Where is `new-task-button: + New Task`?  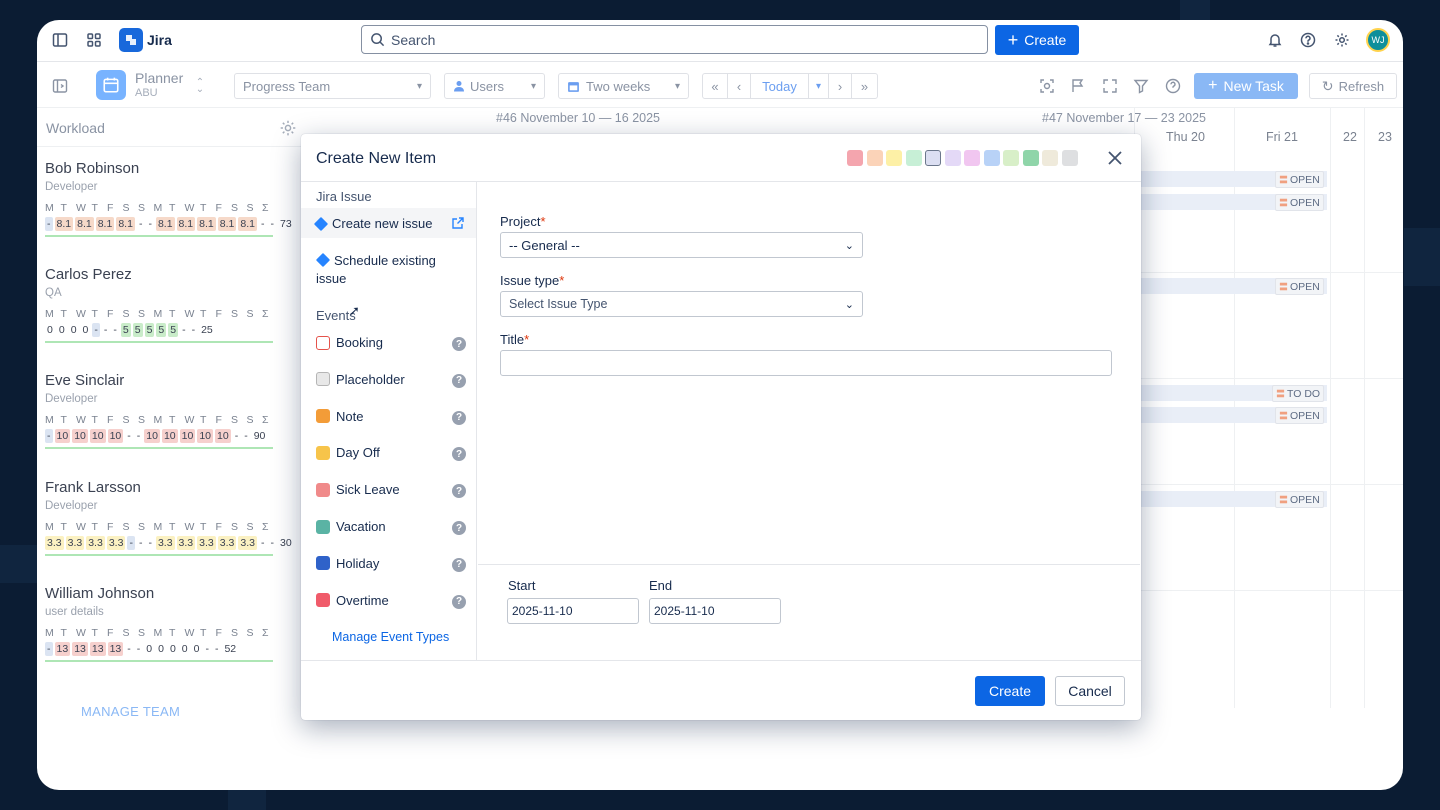 new-task-button: + New Task is located at coordinates (1246, 86).